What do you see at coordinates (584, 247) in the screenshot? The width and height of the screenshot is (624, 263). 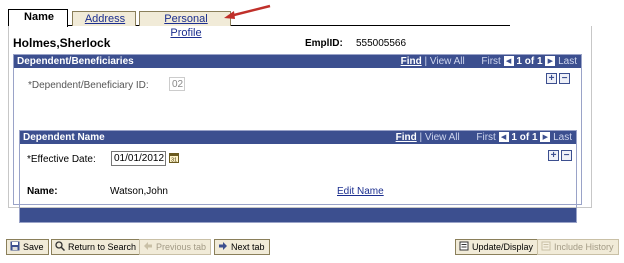 I see `include-history-label: Include History` at bounding box center [584, 247].